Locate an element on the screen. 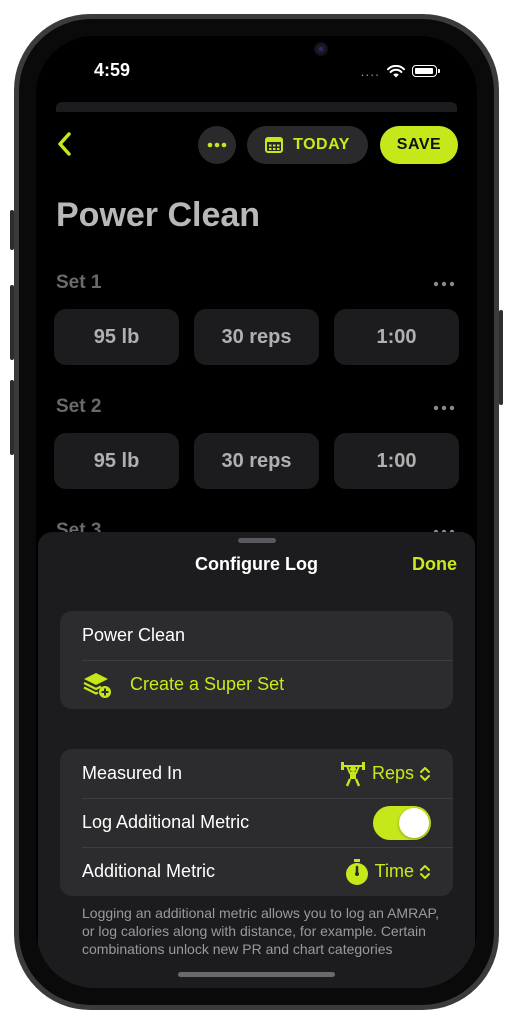 This screenshot has width=513, height=1024. wifi-icon is located at coordinates (396, 70).